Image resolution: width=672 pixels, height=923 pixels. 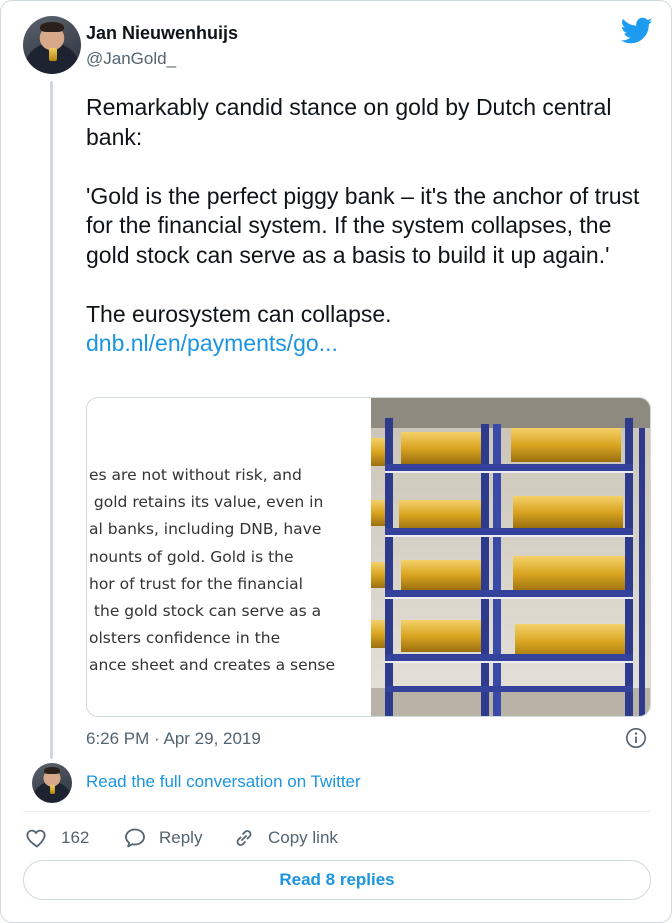 What do you see at coordinates (51, 420) in the screenshot?
I see `thread-line` at bounding box center [51, 420].